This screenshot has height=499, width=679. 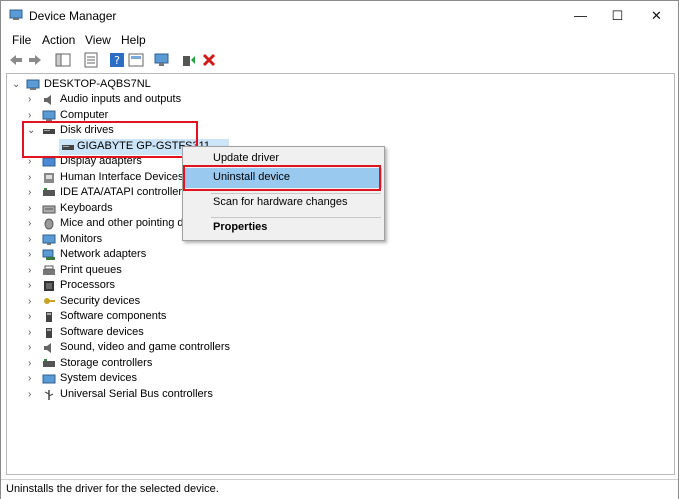 What do you see at coordinates (49, 333) in the screenshot?
I see `software-device-icon` at bounding box center [49, 333].